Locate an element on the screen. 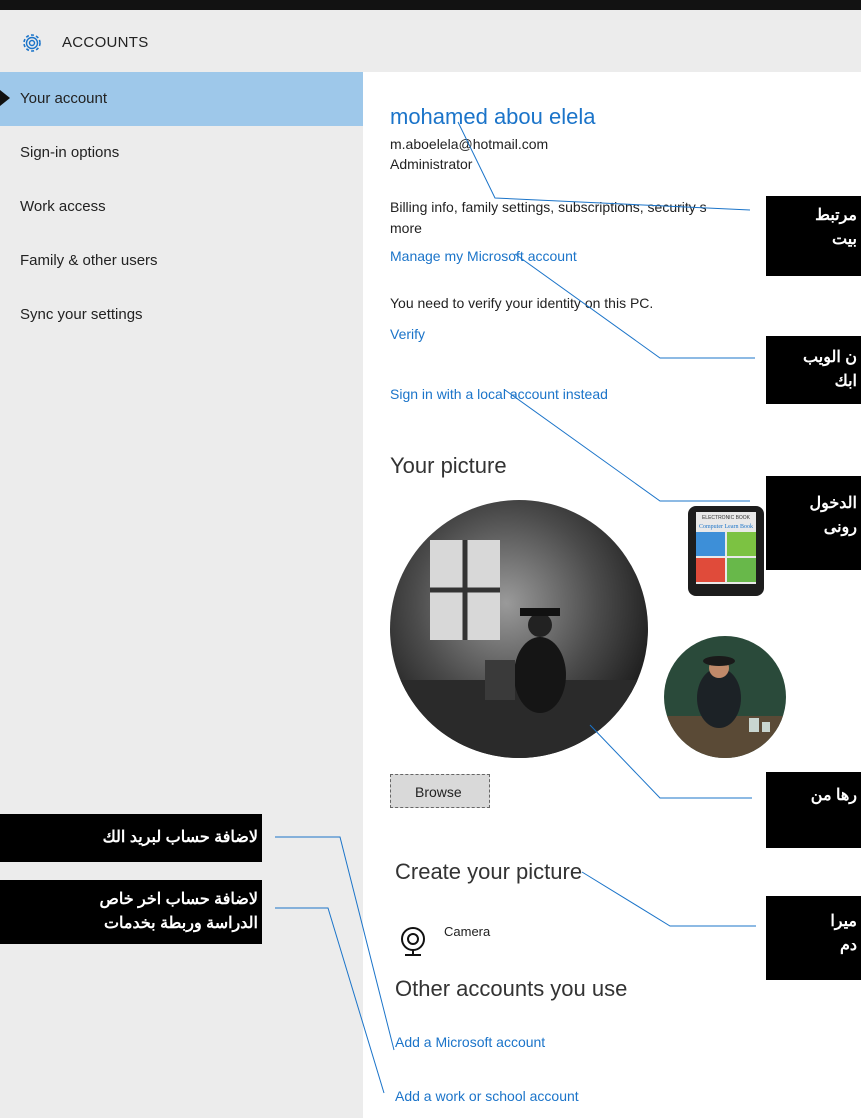  your-picture-heading: Your picture is located at coordinates (448, 465).